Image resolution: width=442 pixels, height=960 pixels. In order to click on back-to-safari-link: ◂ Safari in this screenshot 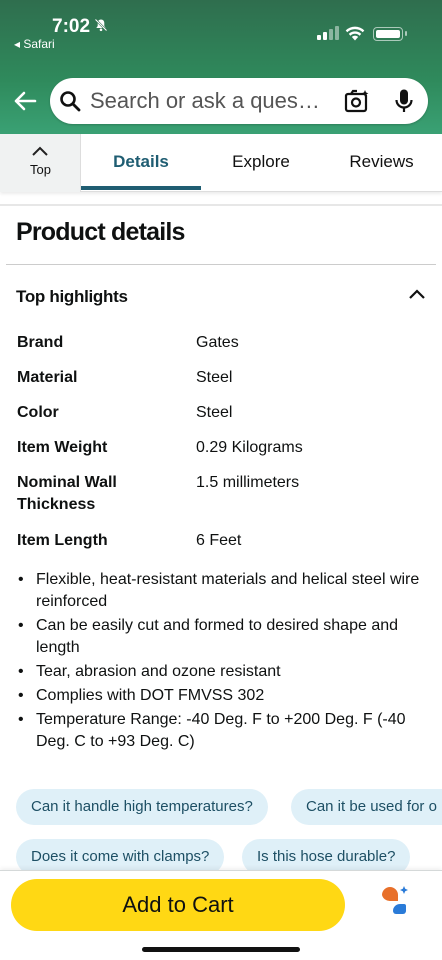, I will do `click(34, 44)`.